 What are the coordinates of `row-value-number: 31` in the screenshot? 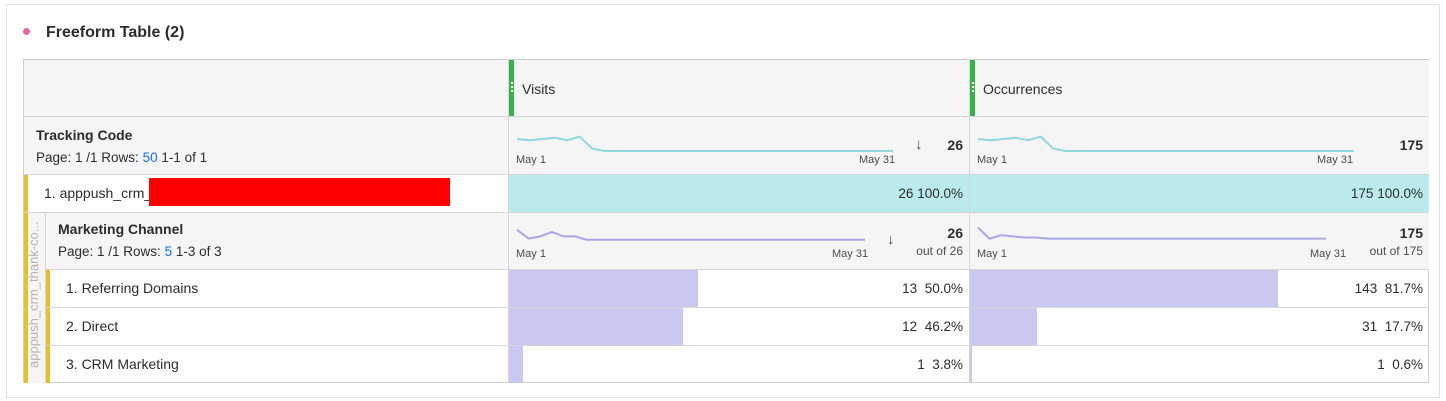 It's located at (1370, 326).